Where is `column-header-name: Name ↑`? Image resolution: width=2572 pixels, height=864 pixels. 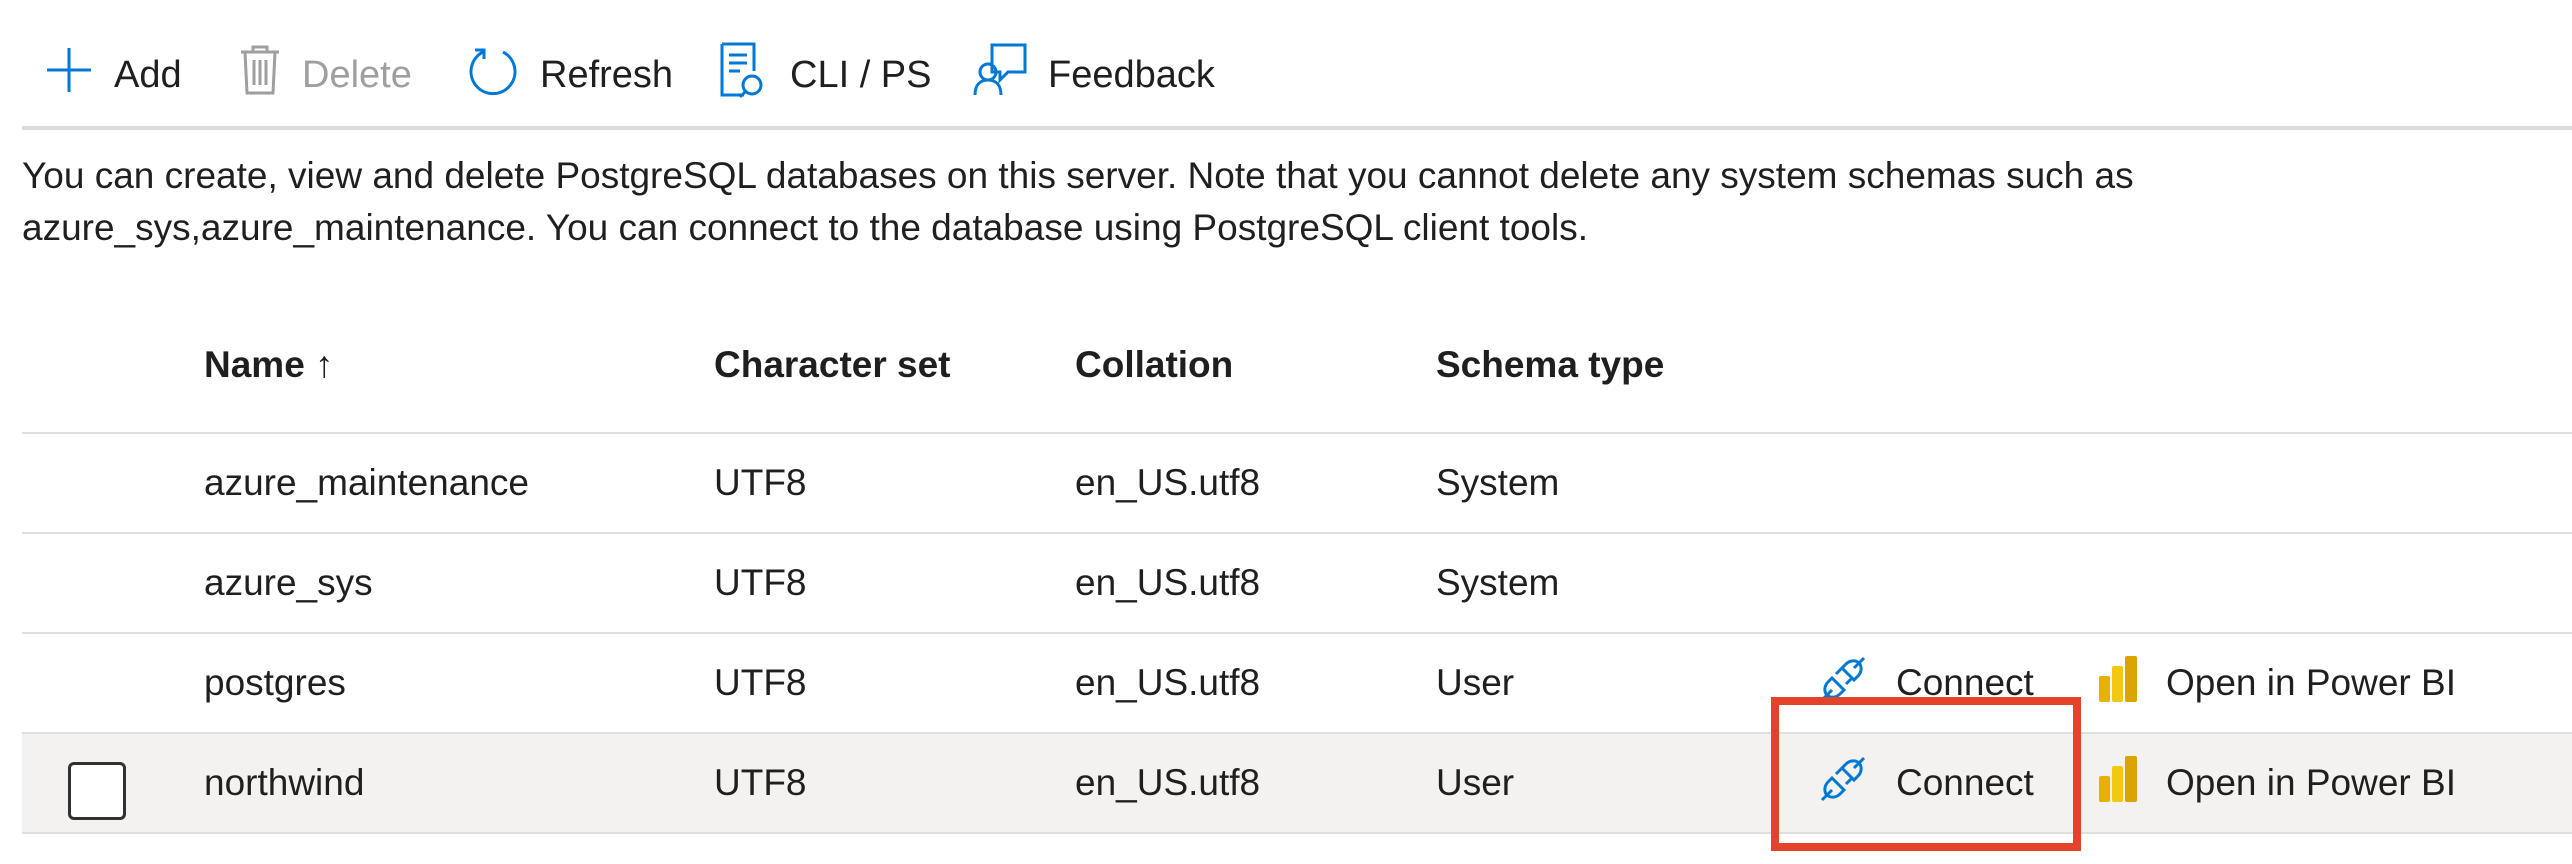 column-header-name: Name ↑ is located at coordinates (269, 365).